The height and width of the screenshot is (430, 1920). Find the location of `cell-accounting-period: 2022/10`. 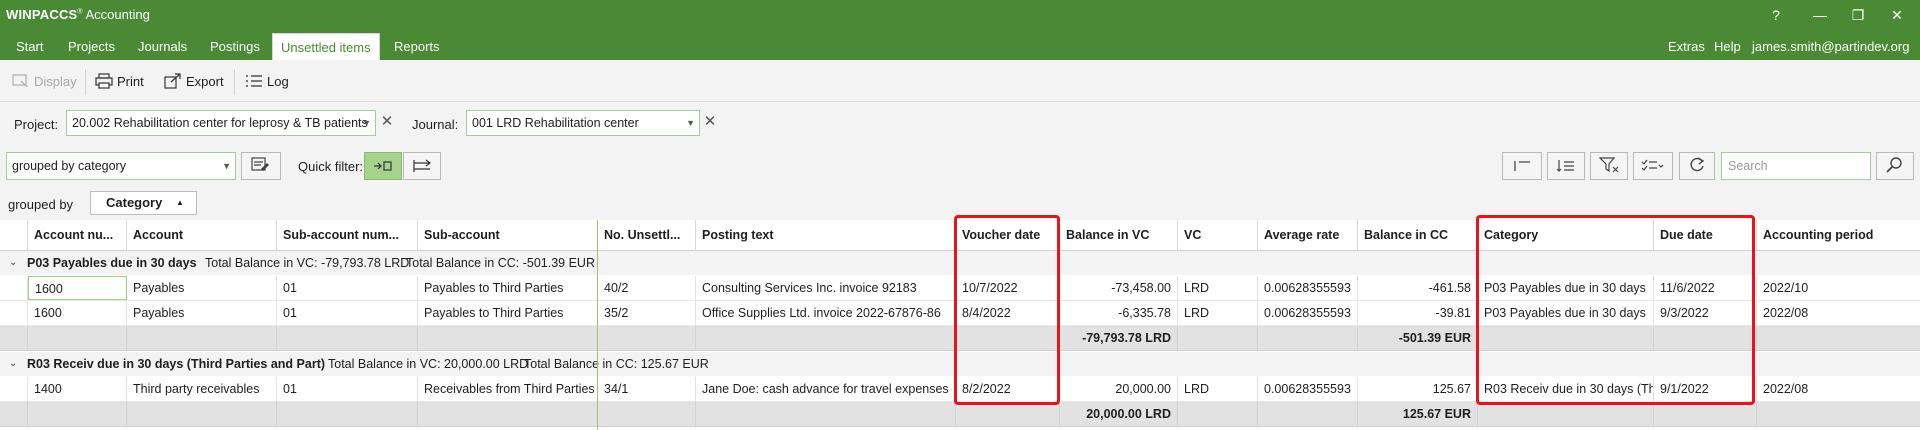

cell-accounting-period: 2022/10 is located at coordinates (1838, 288).